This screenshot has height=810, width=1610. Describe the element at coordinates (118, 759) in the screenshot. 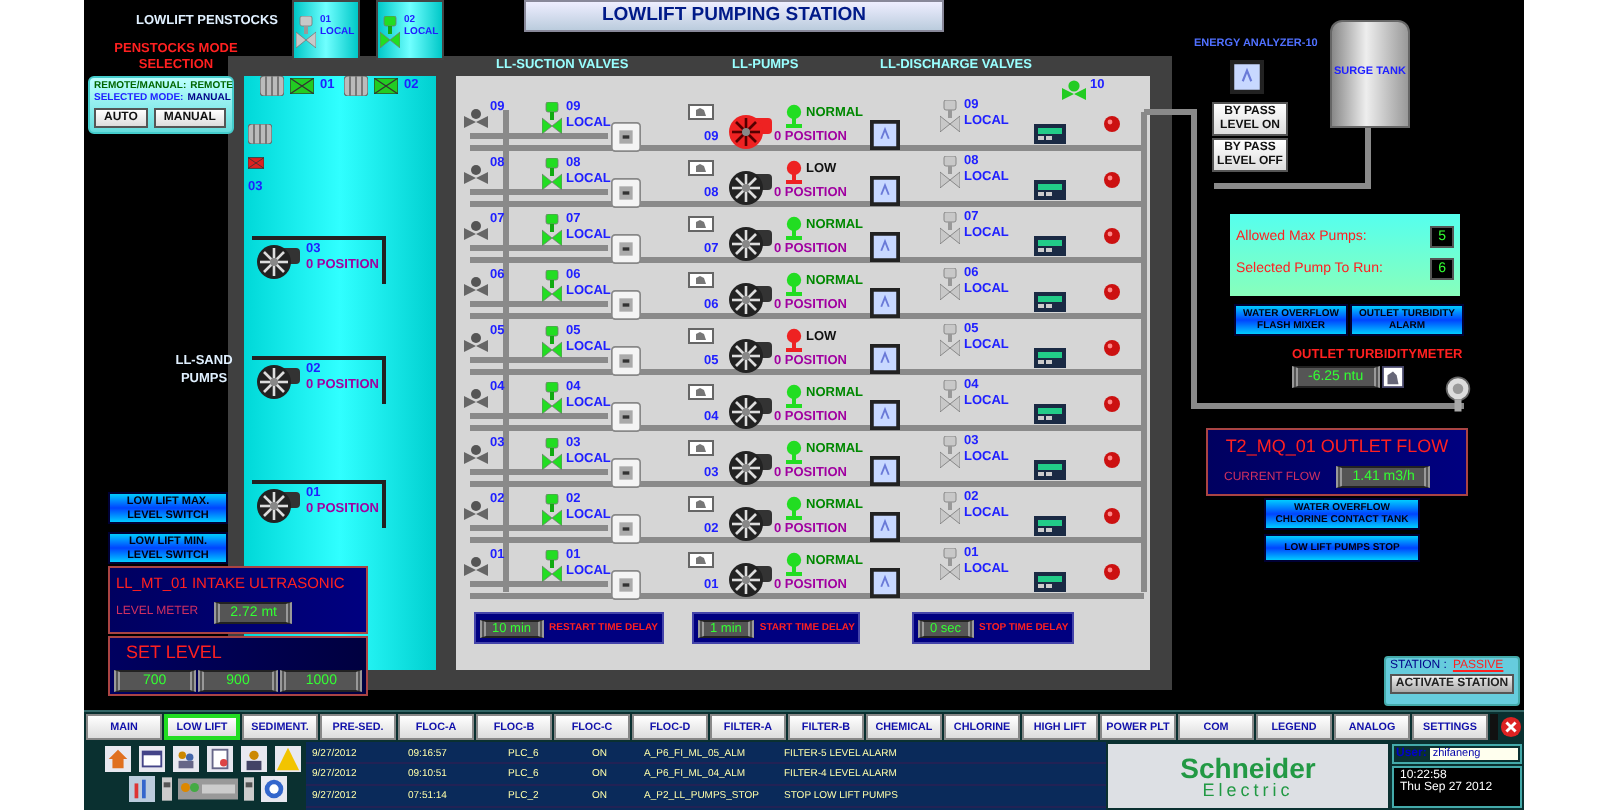

I see `home-icon` at that location.